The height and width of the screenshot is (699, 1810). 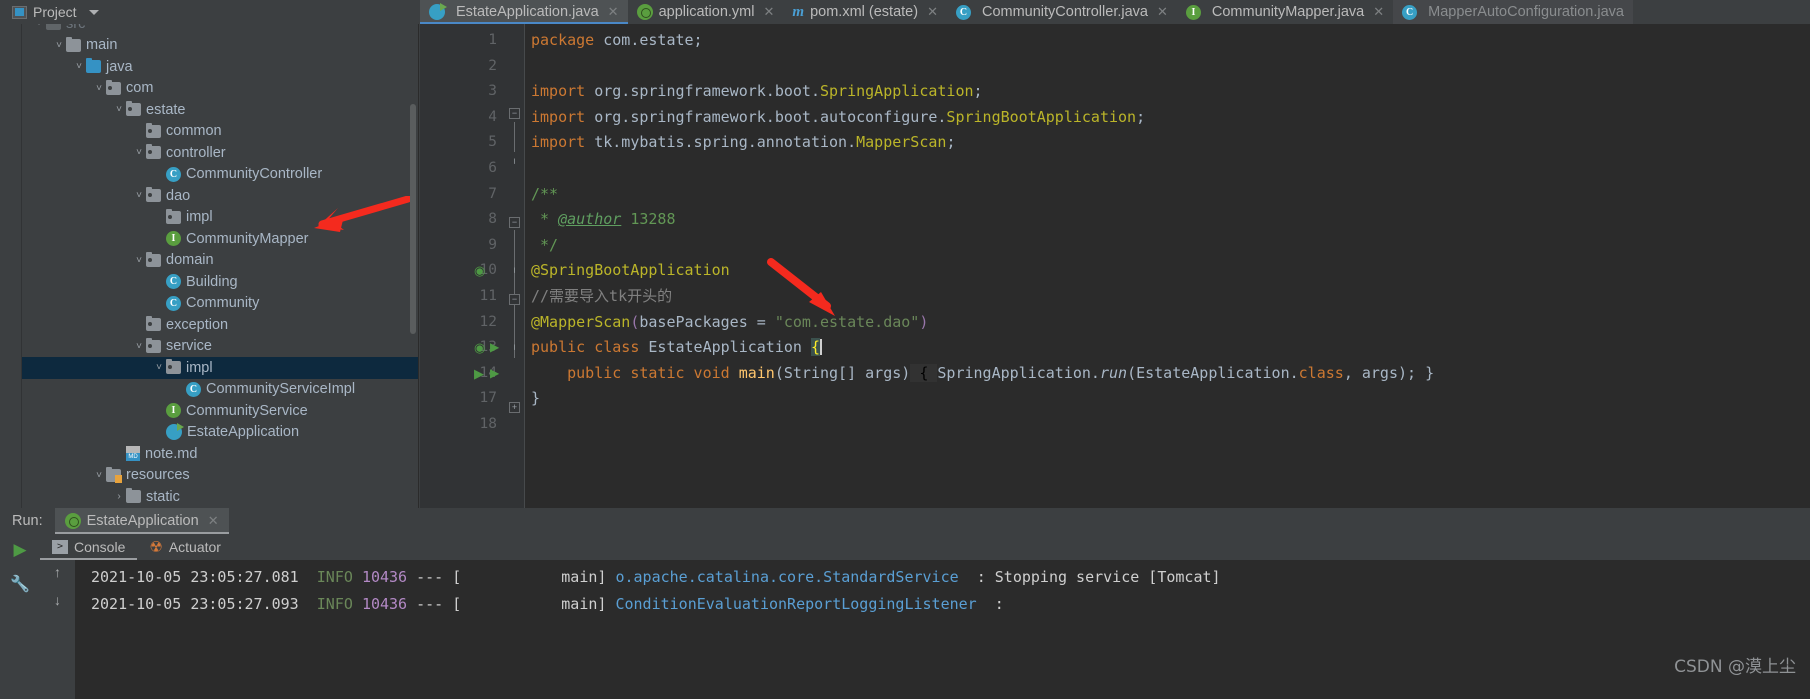 What do you see at coordinates (220, 46) in the screenshot?
I see `tree-item-main: ˅ main` at bounding box center [220, 46].